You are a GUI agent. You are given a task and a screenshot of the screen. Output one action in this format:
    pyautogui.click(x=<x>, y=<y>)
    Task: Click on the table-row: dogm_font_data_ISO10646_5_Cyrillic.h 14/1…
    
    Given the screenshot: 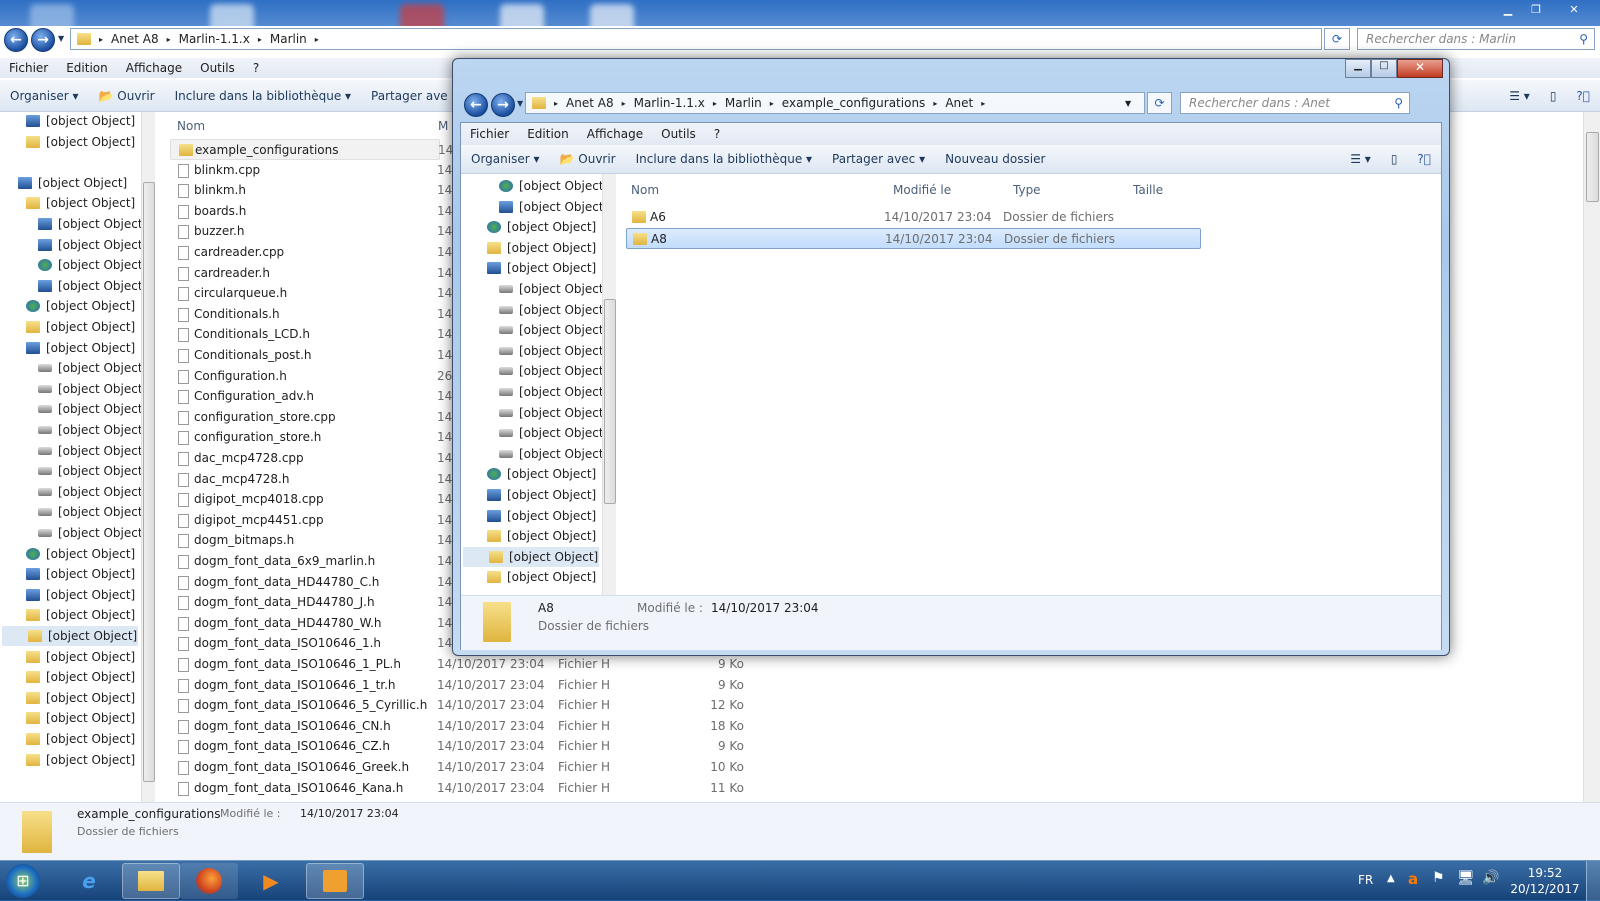 What is the action you would take?
    pyautogui.click(x=870, y=705)
    